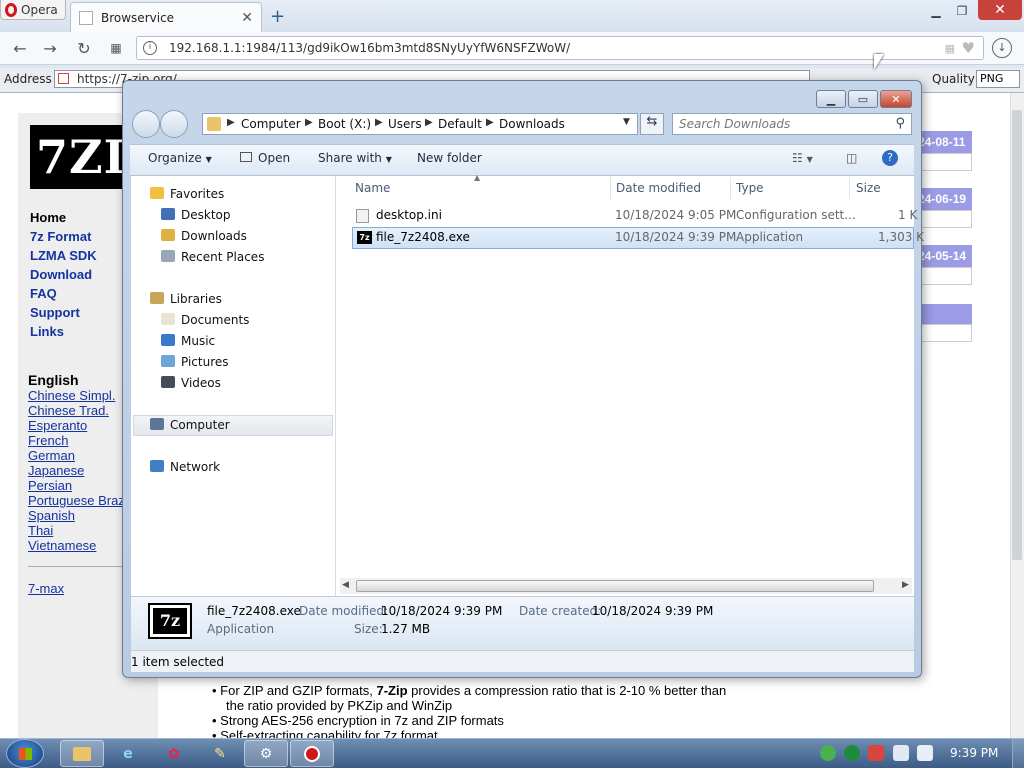 This screenshot has width=1024, height=768. I want to click on share-with-button: Share with ▼, so click(355, 158).